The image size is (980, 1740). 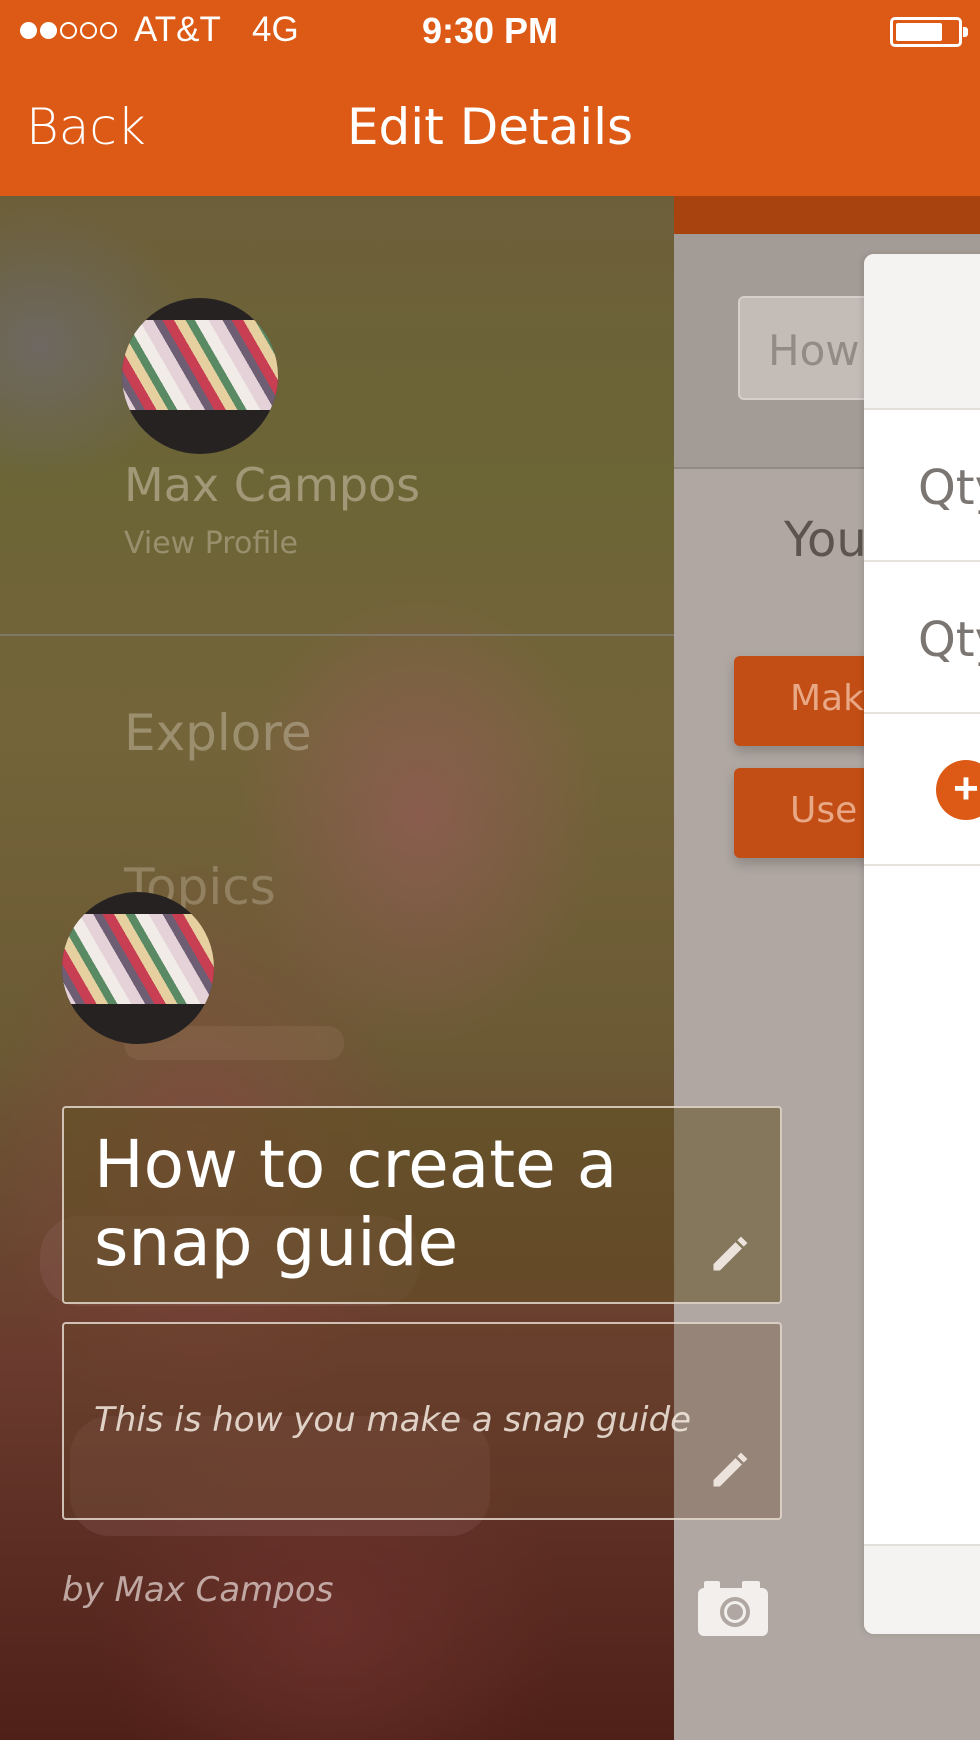 I want to click on title-input: How to create a snap guide, so click(x=404, y=1204).